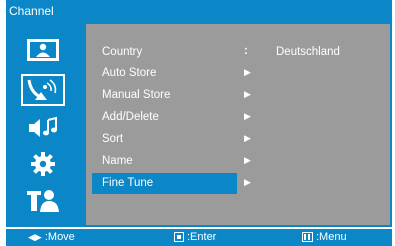  I want to click on sidebar-item-settings, so click(43, 163).